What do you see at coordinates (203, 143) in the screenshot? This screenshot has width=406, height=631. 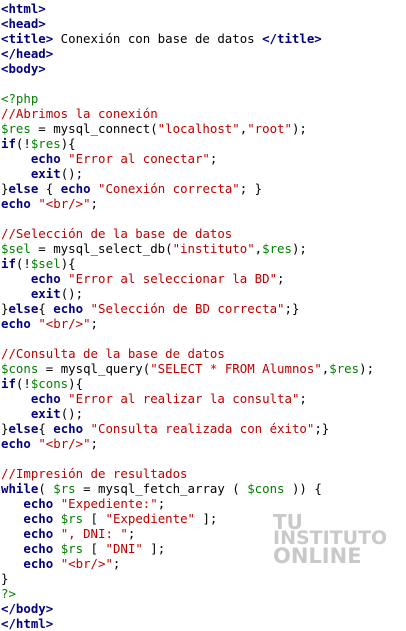 I see `code-line: if(!$res){` at bounding box center [203, 143].